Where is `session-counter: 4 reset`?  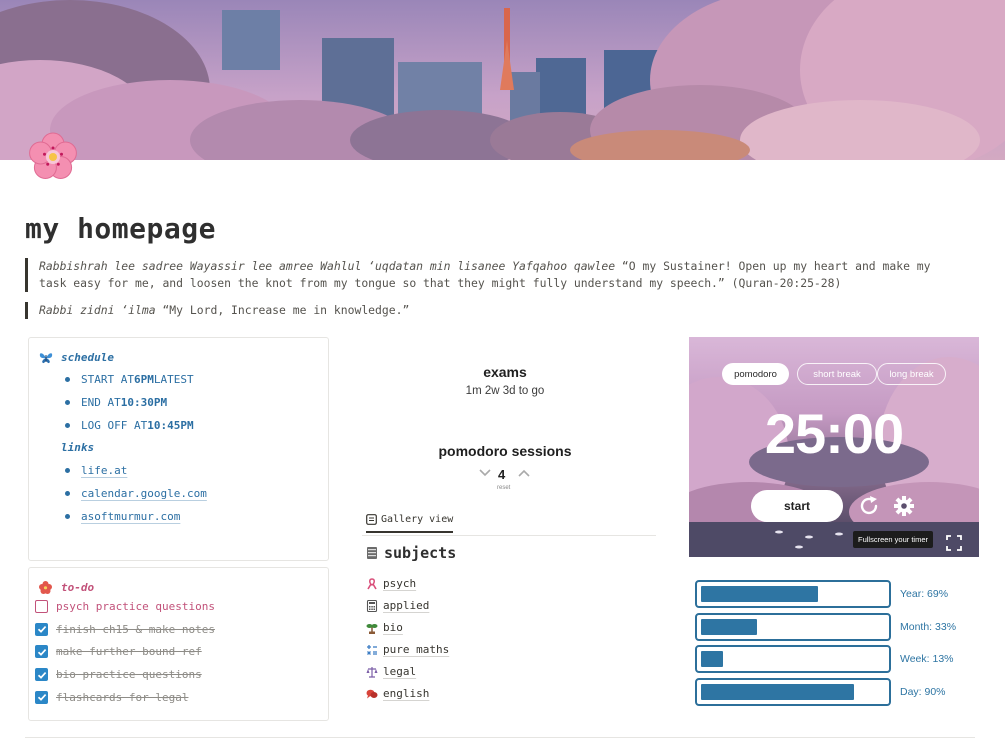 session-counter: 4 reset is located at coordinates (505, 478).